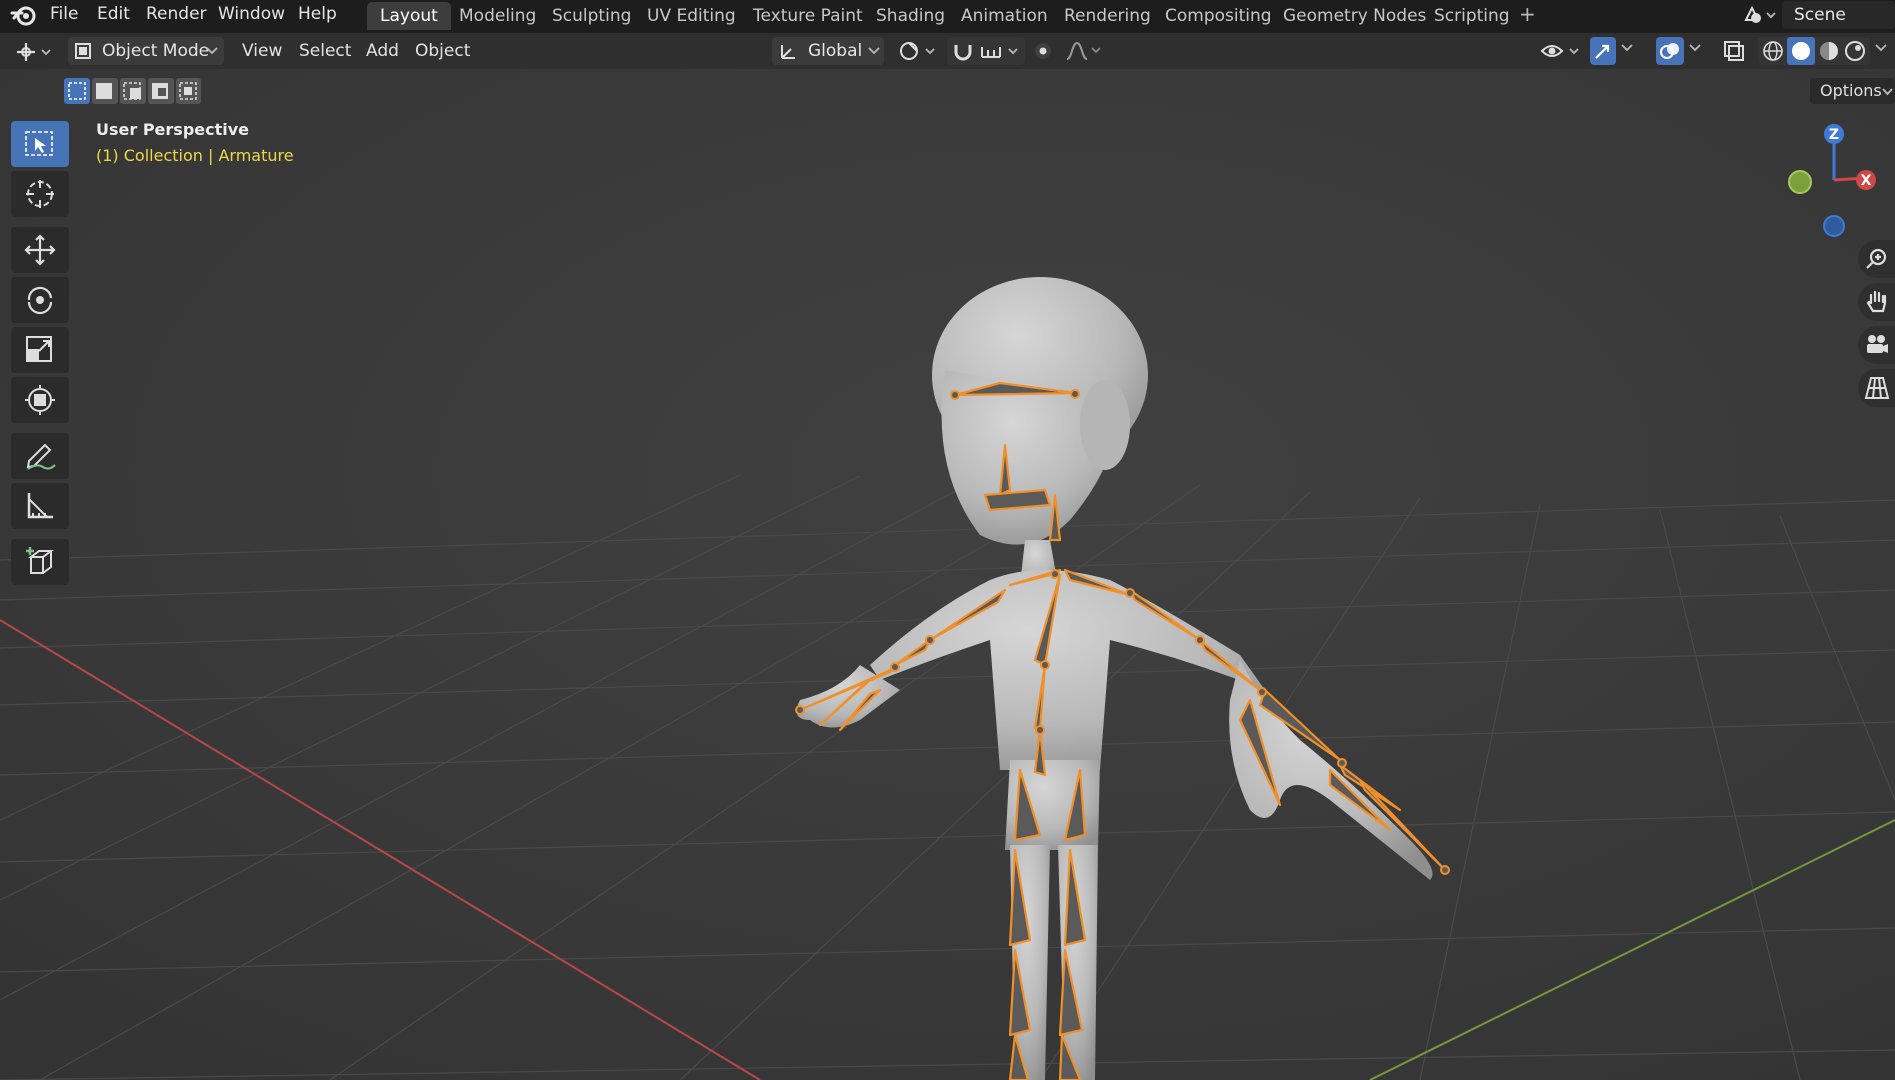 The width and height of the screenshot is (1895, 1080). I want to click on transform-orientation-dropdown: Global, so click(828, 51).